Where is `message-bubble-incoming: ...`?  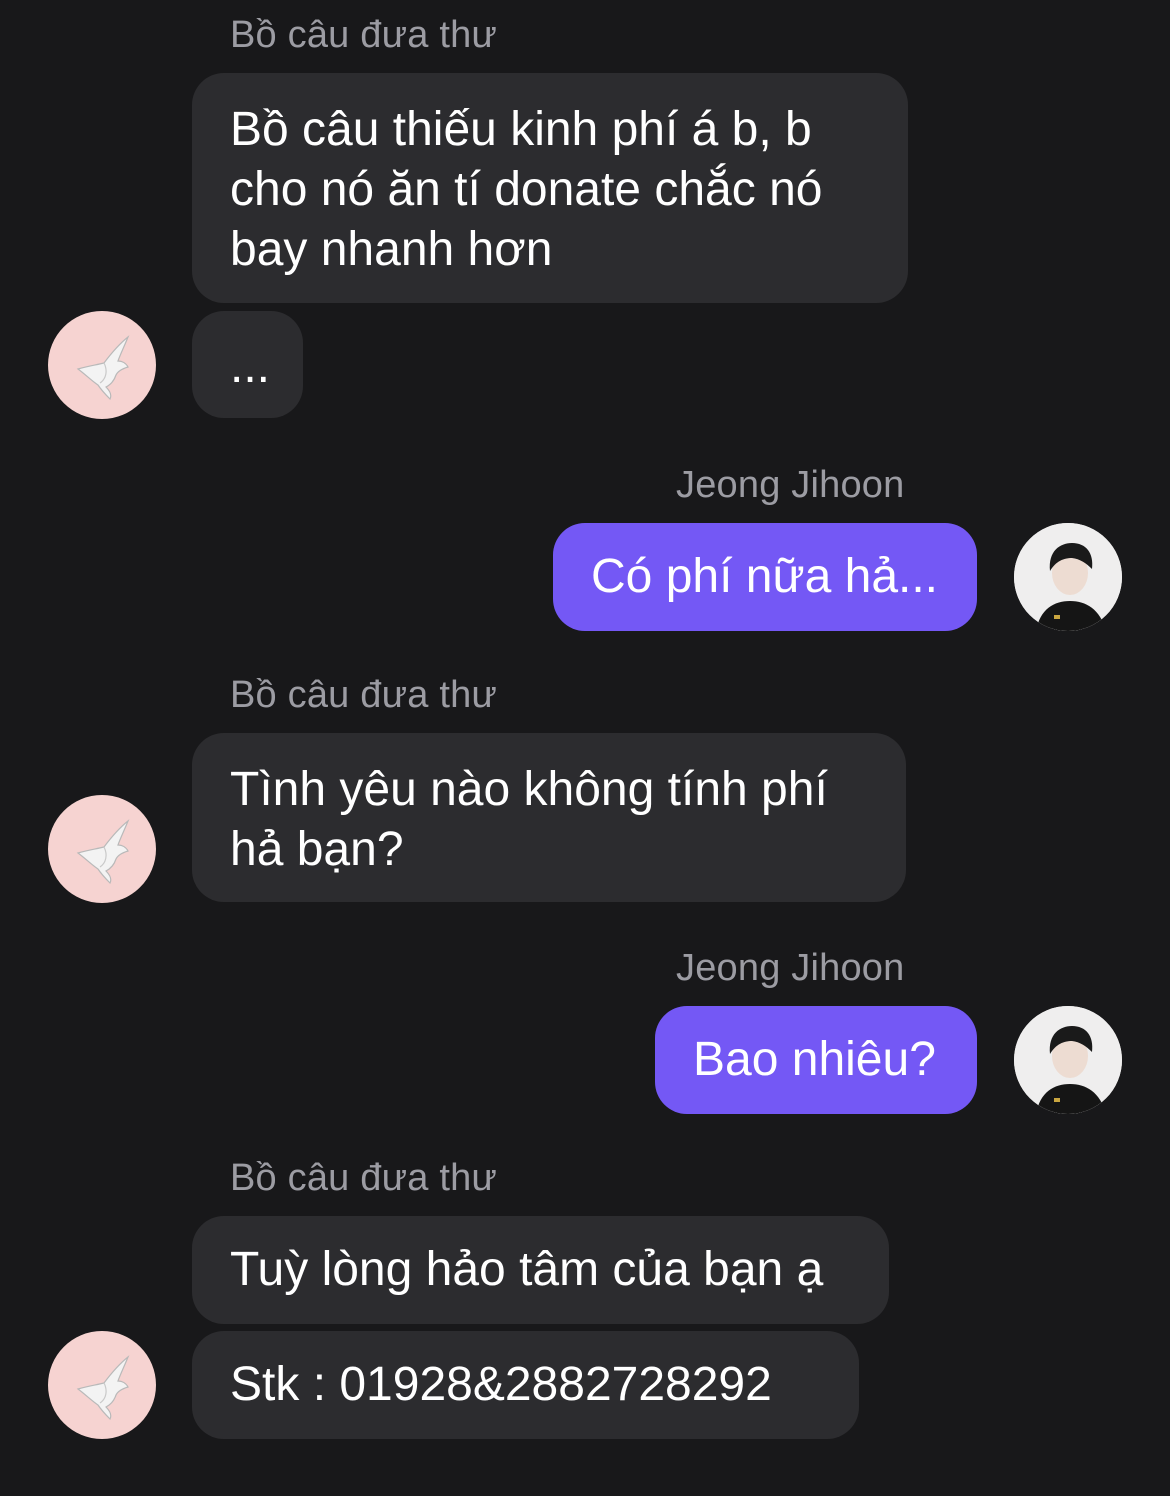
message-bubble-incoming: ... is located at coordinates (247, 364).